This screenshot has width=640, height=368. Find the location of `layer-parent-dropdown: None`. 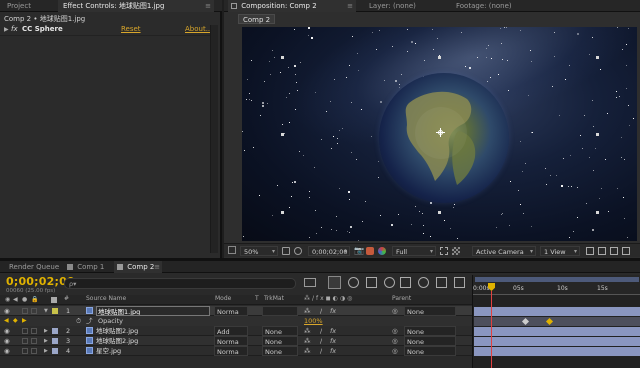

layer-parent-dropdown: None is located at coordinates (430, 311).